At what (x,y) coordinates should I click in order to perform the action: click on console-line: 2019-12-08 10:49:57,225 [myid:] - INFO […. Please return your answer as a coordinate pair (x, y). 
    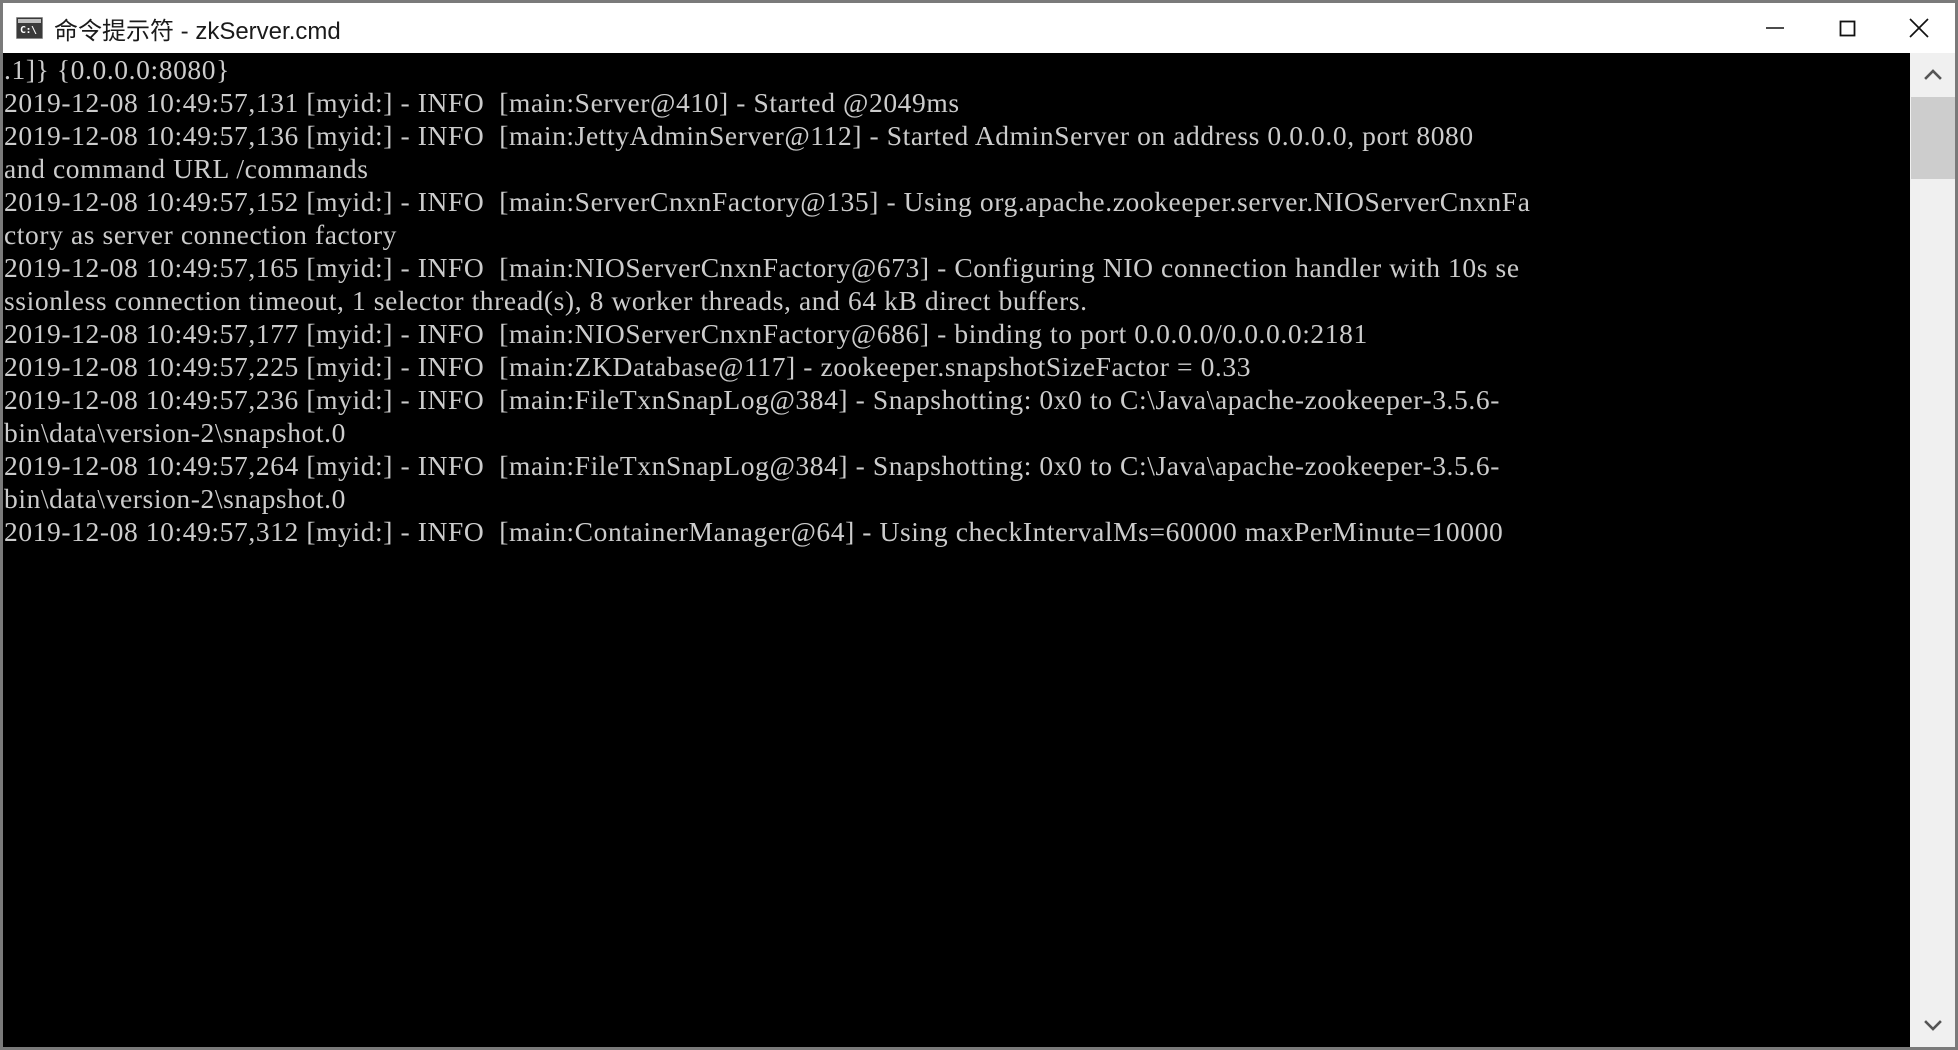
    Looking at the image, I should click on (628, 366).